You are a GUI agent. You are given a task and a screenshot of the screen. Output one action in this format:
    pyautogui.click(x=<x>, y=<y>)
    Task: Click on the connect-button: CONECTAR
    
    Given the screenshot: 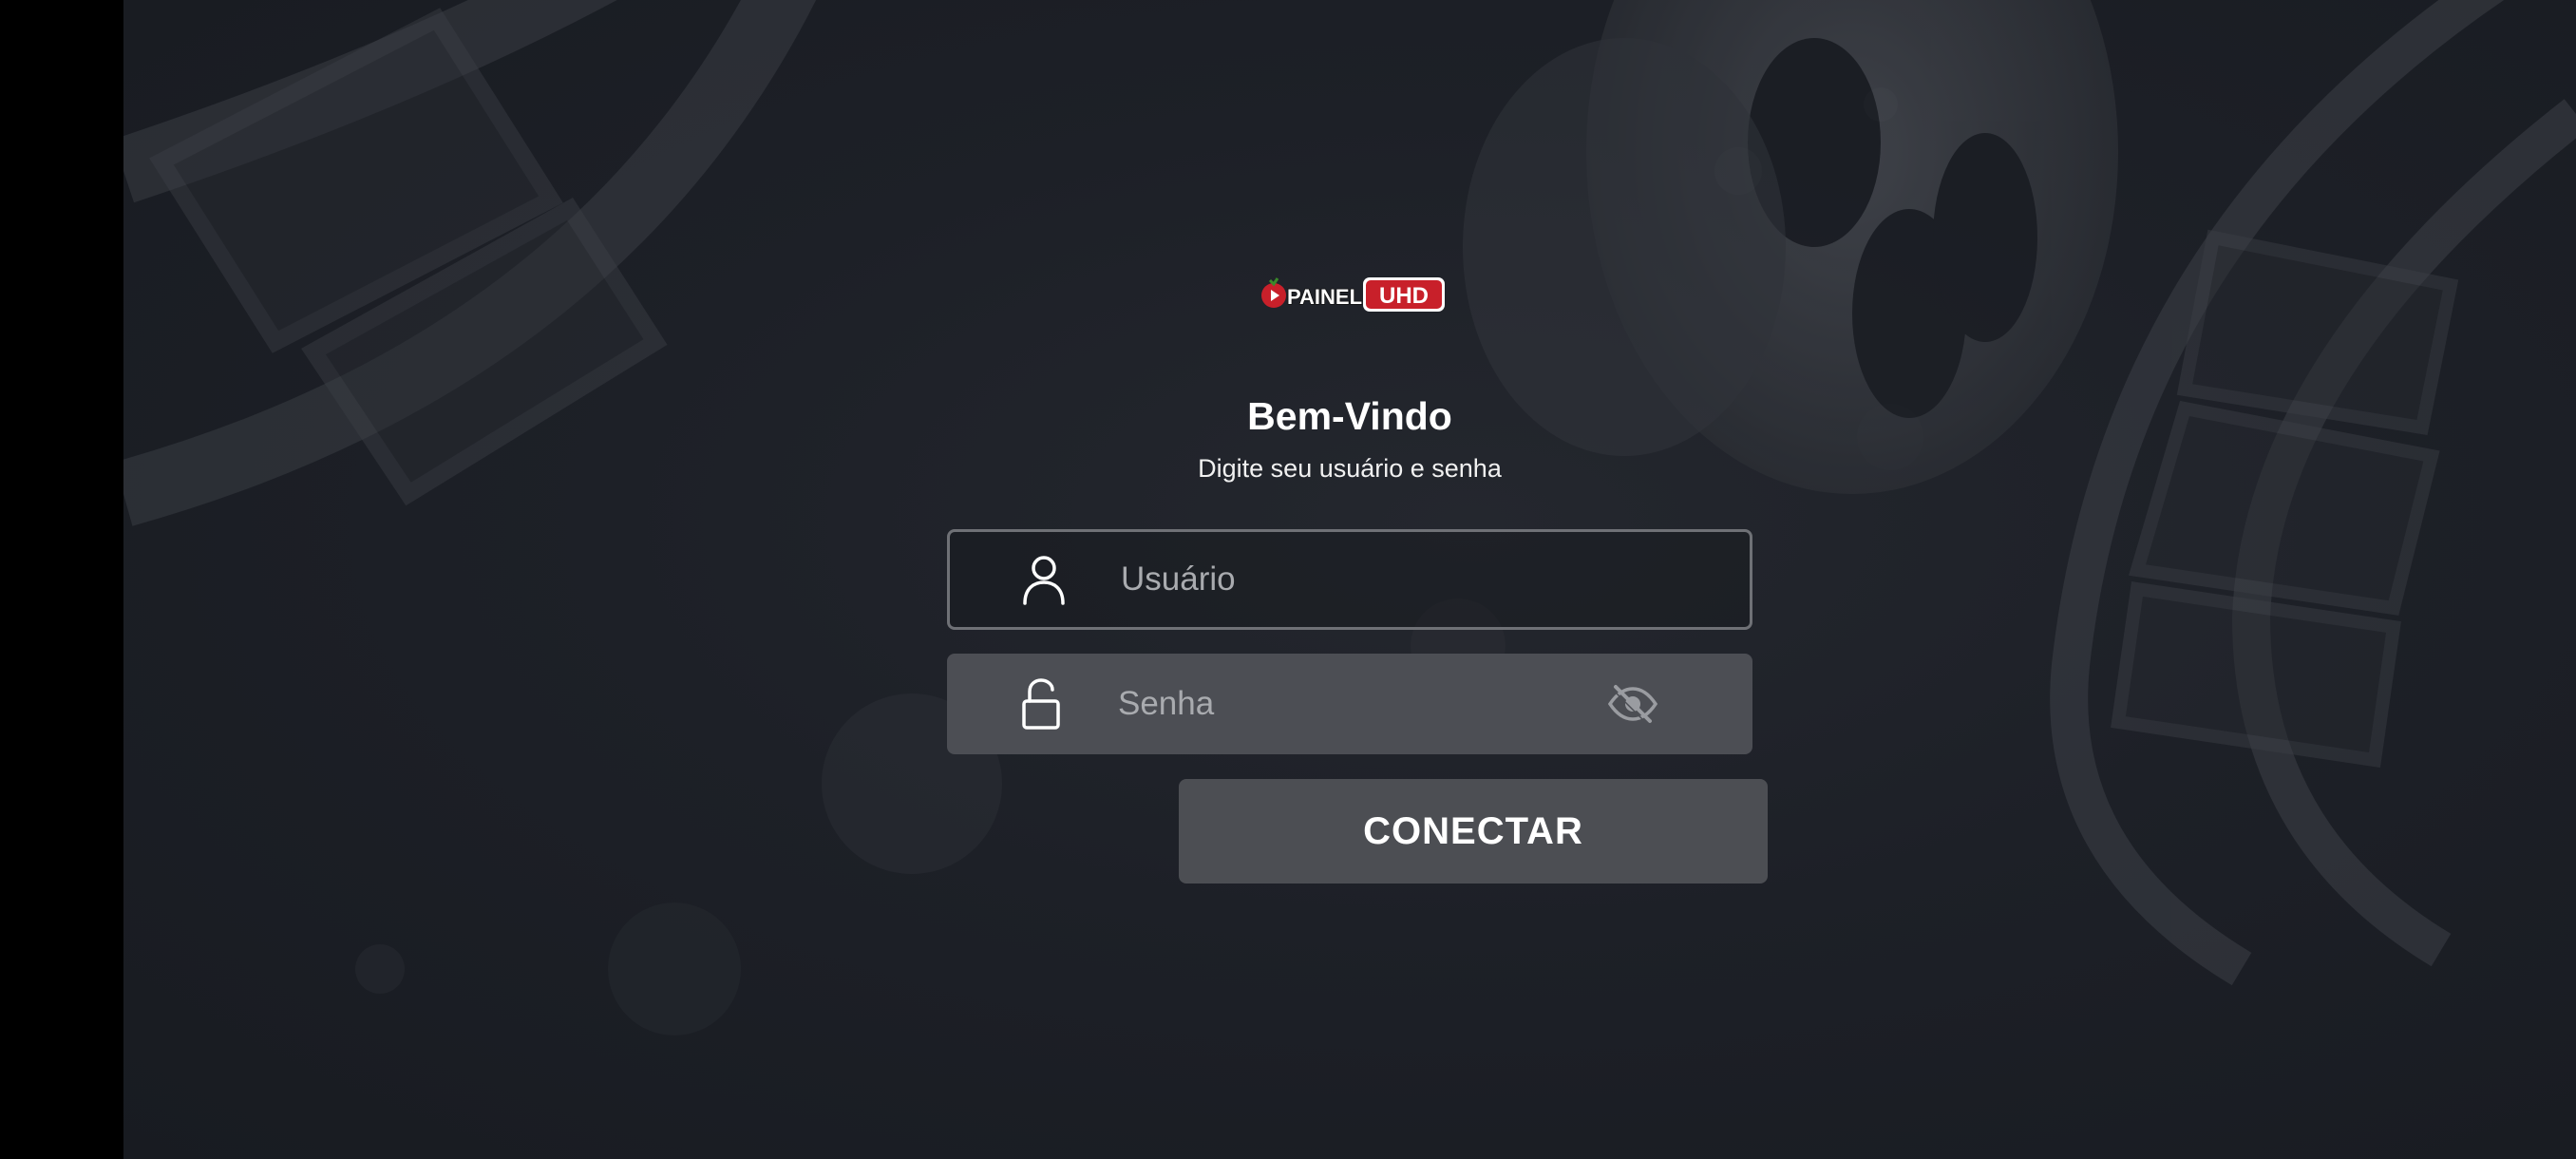 What is the action you would take?
    pyautogui.click(x=1473, y=831)
    